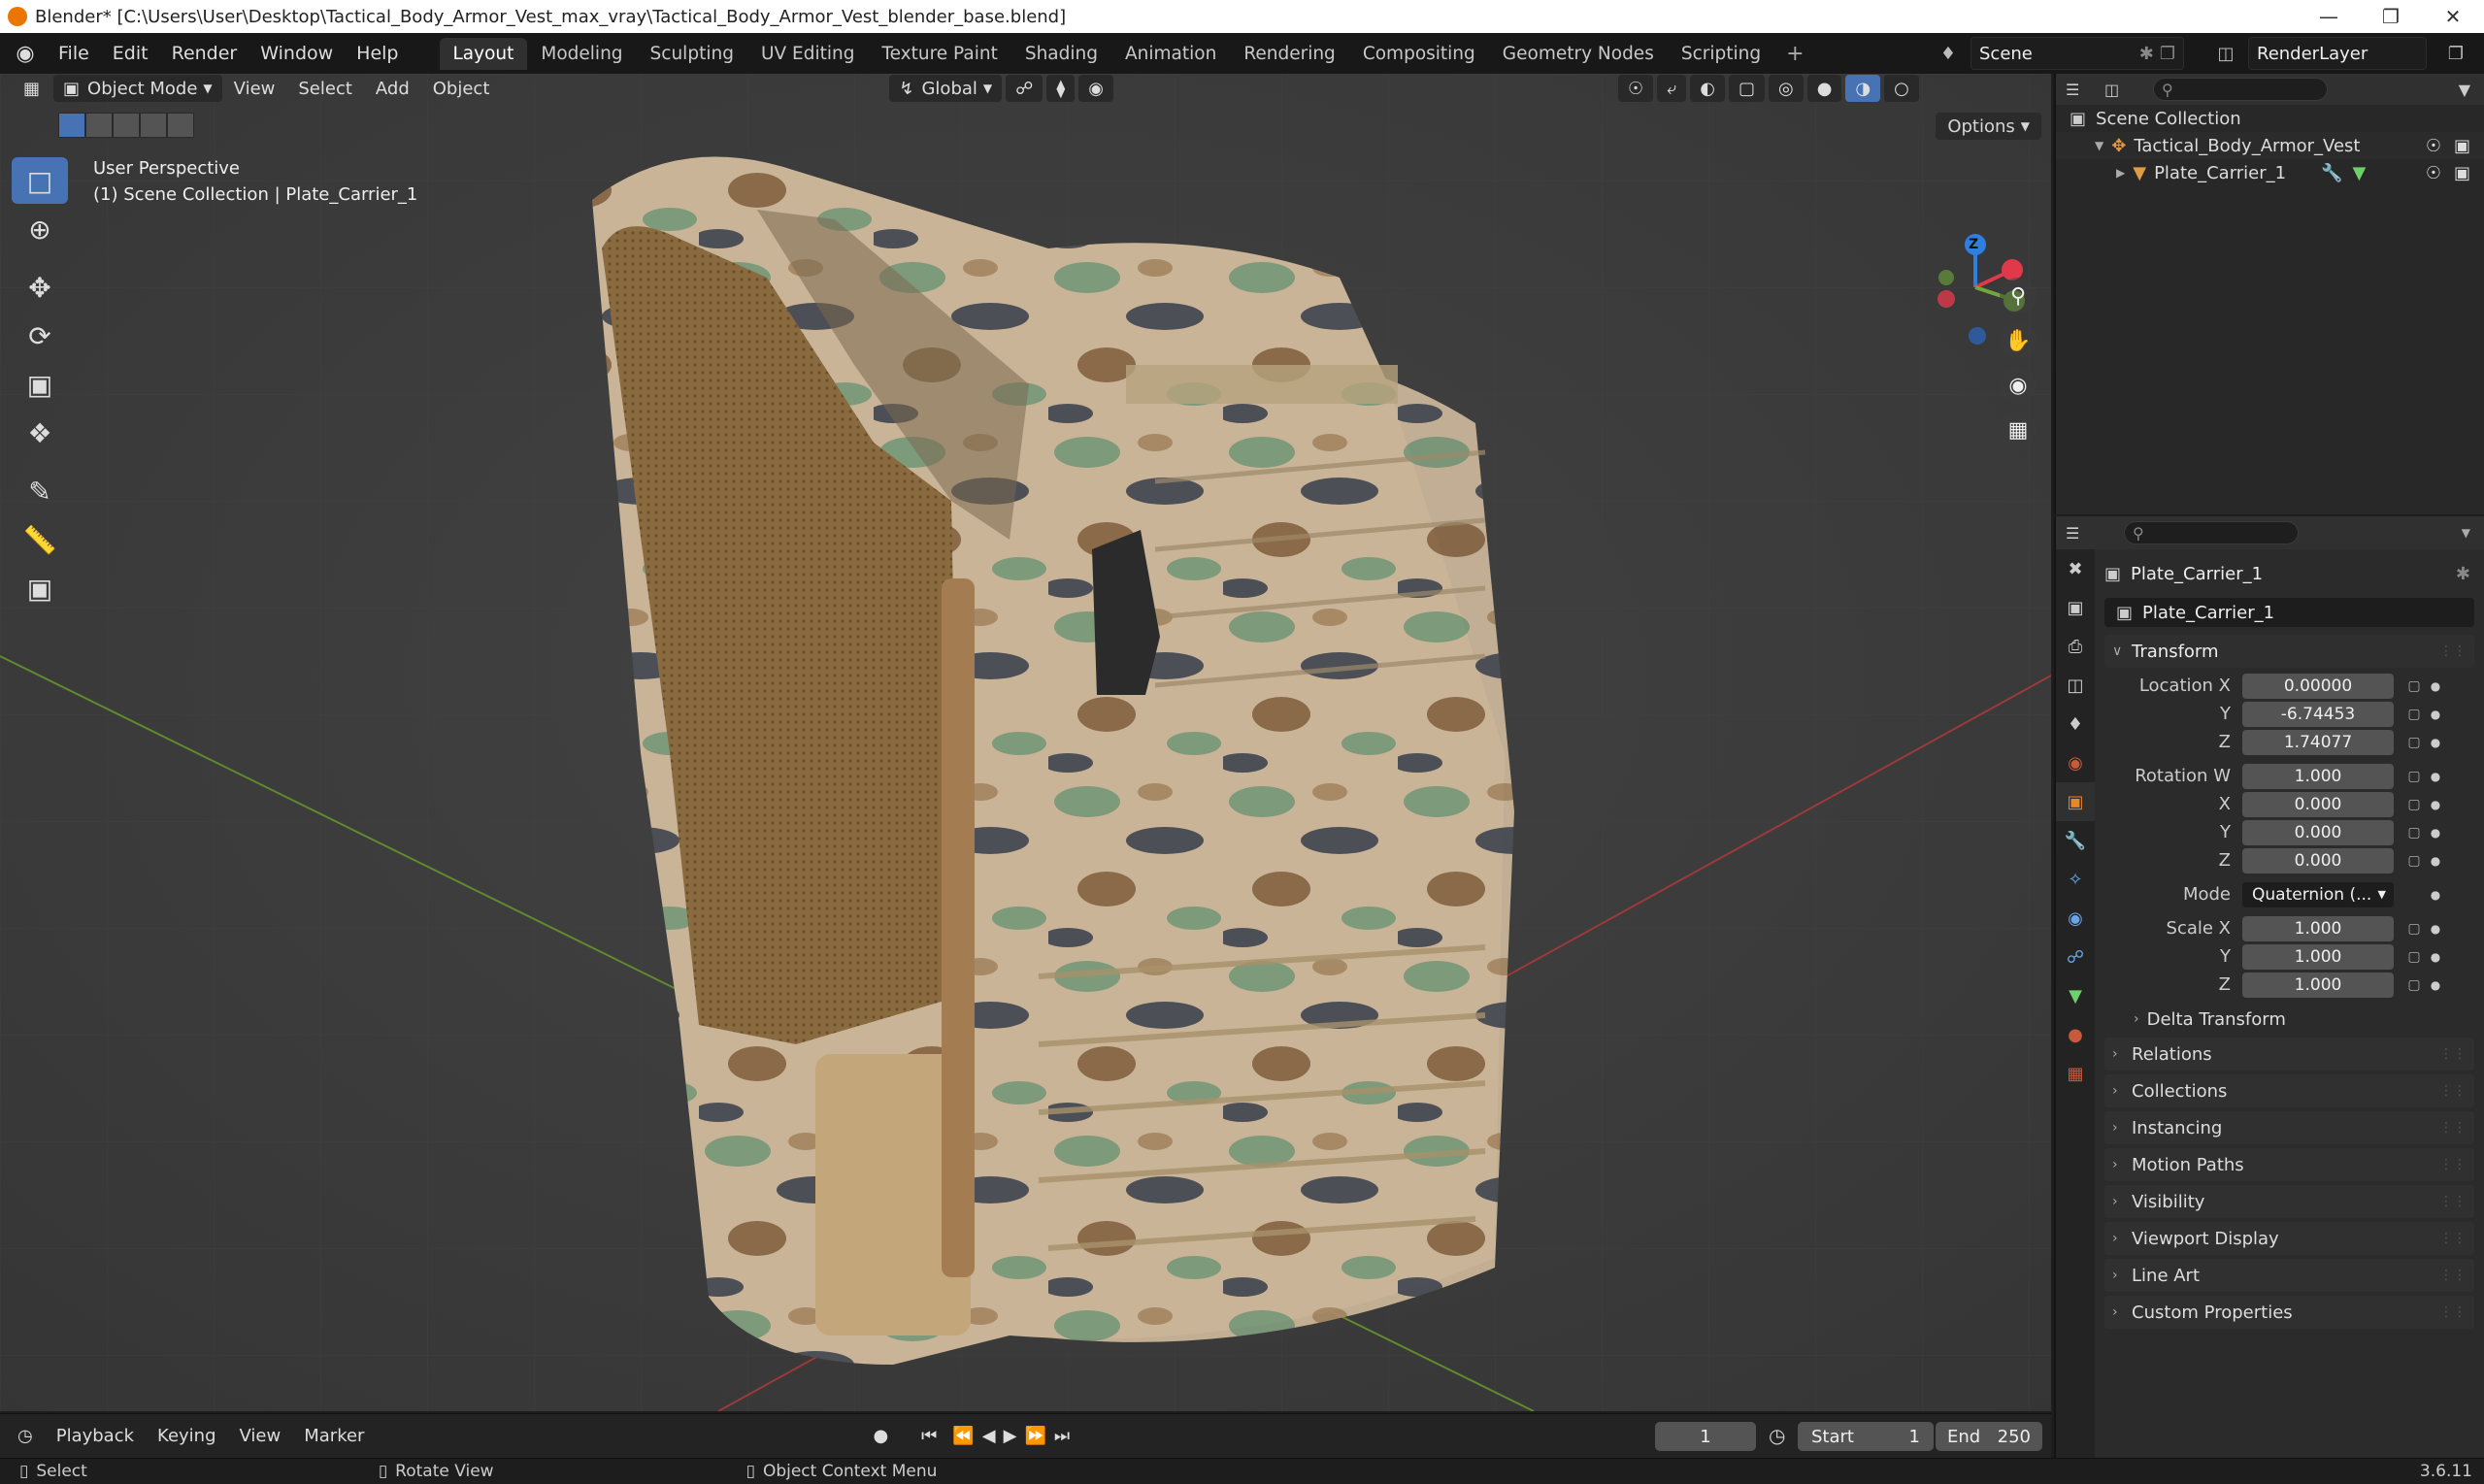 The height and width of the screenshot is (1484, 2484). What do you see at coordinates (1948, 53) in the screenshot?
I see `scene-selector-icon: ♦` at bounding box center [1948, 53].